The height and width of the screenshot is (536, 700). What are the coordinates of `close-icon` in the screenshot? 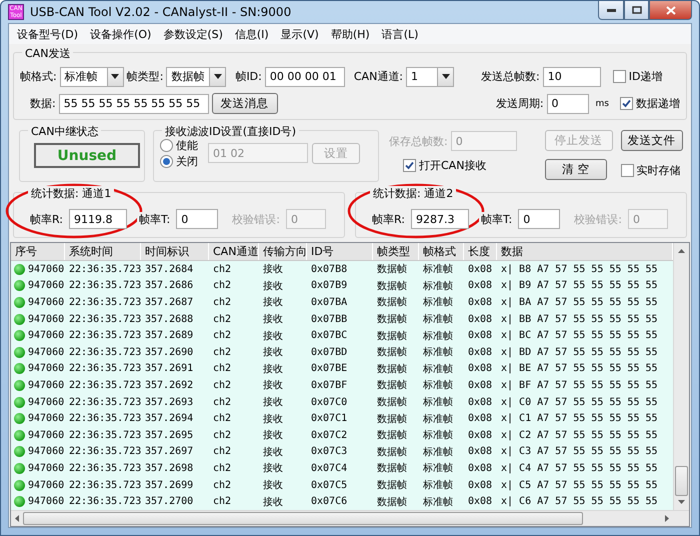 It's located at (671, 10).